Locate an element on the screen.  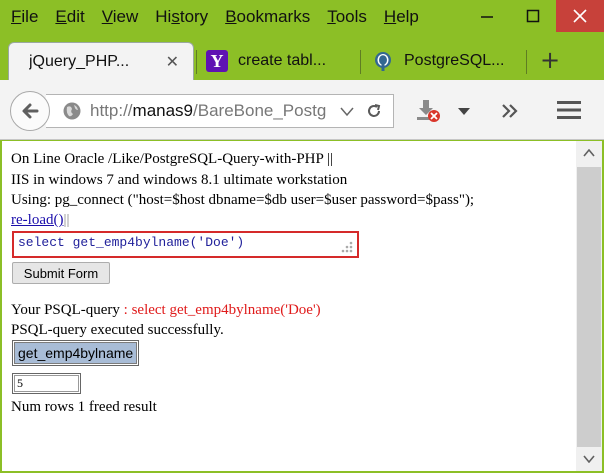
minimize-icon is located at coordinates (487, 17).